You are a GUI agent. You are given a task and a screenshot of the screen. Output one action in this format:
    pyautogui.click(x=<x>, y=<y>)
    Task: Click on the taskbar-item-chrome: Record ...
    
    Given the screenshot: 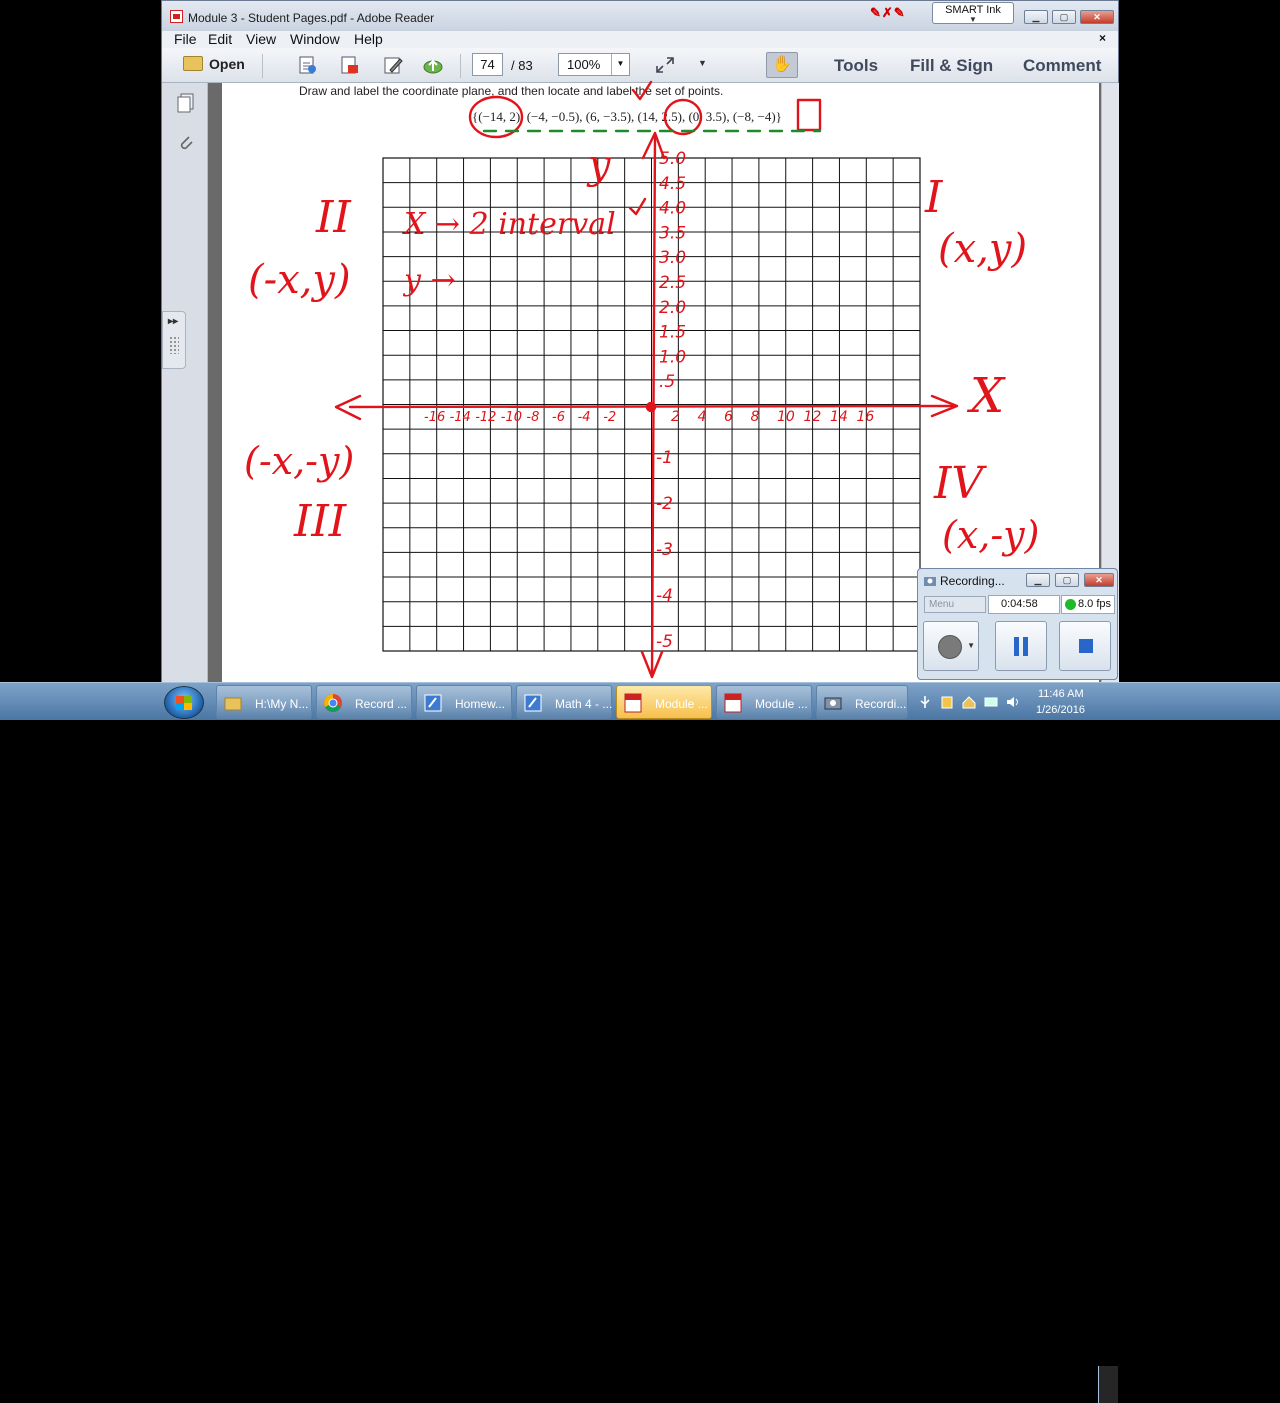 What is the action you would take?
    pyautogui.click(x=364, y=702)
    